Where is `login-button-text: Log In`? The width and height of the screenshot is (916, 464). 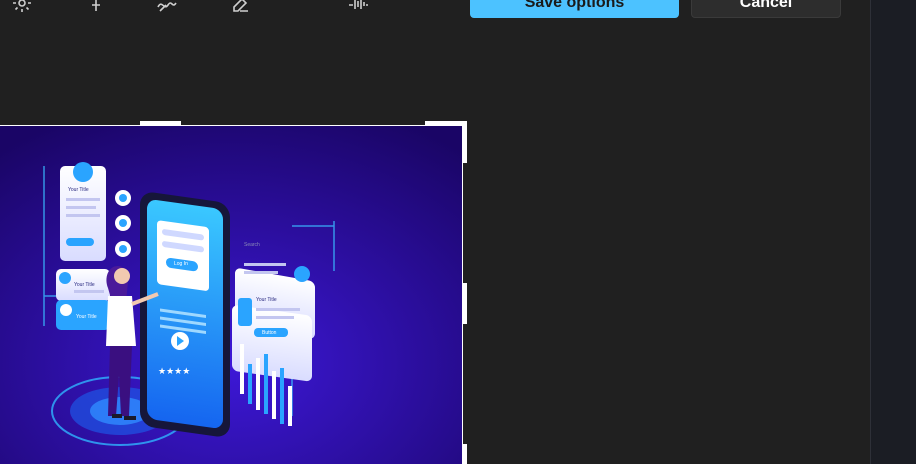
login-button-text: Log In is located at coordinates (181, 264).